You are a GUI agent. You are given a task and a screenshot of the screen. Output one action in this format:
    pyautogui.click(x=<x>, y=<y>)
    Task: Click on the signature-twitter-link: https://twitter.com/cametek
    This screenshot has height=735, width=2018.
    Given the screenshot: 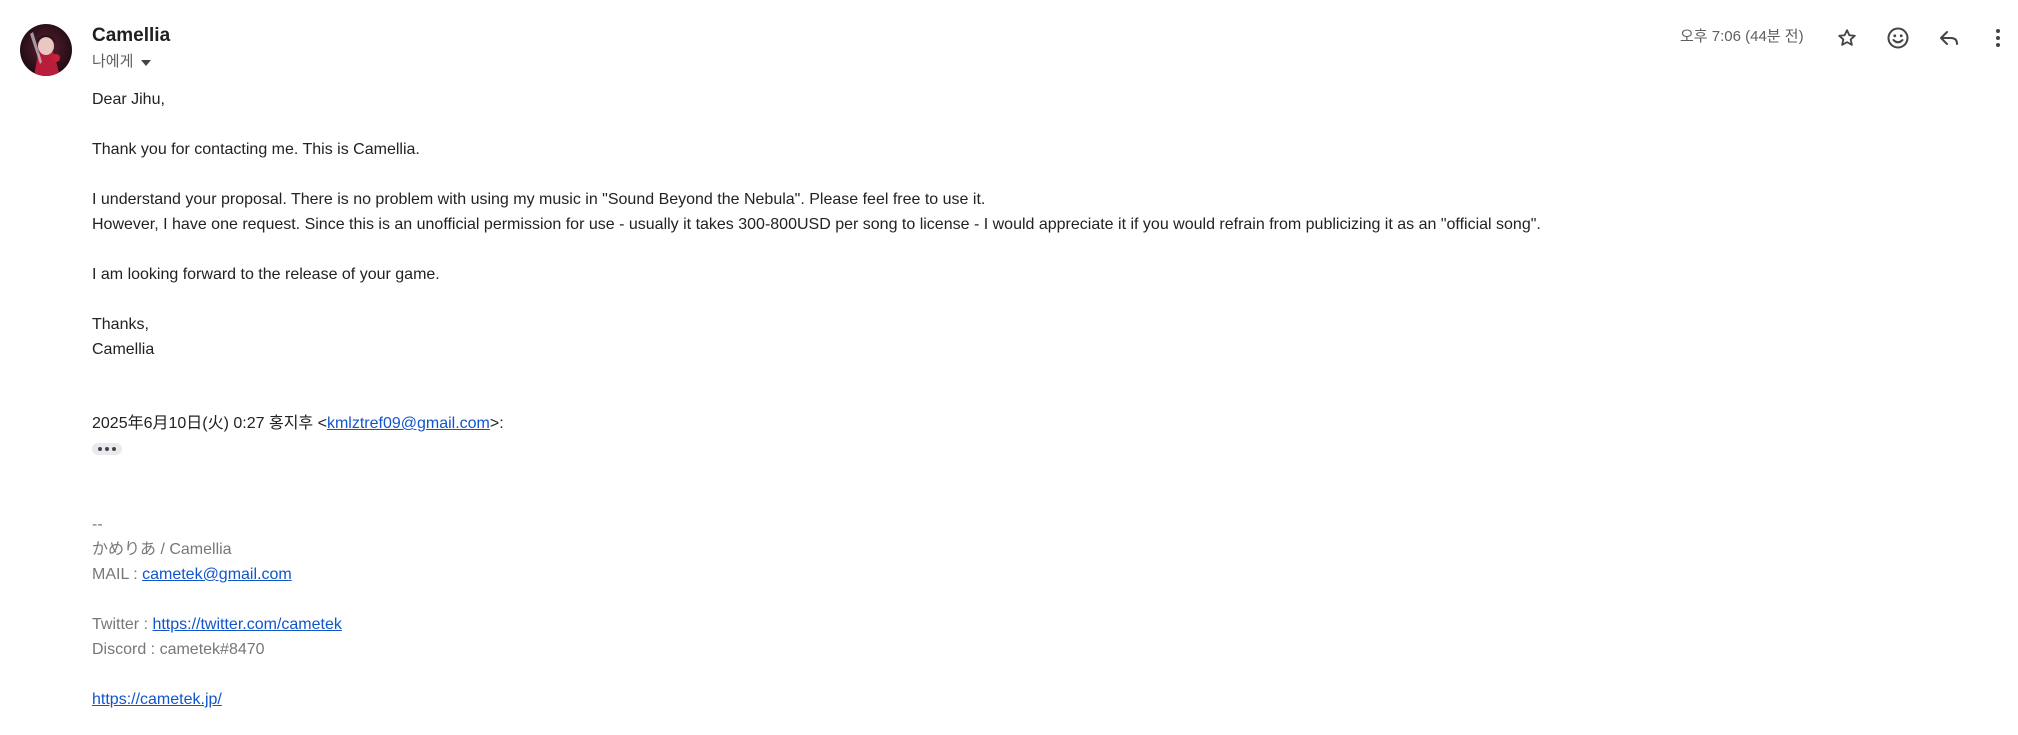 What is the action you would take?
    pyautogui.click(x=246, y=624)
    